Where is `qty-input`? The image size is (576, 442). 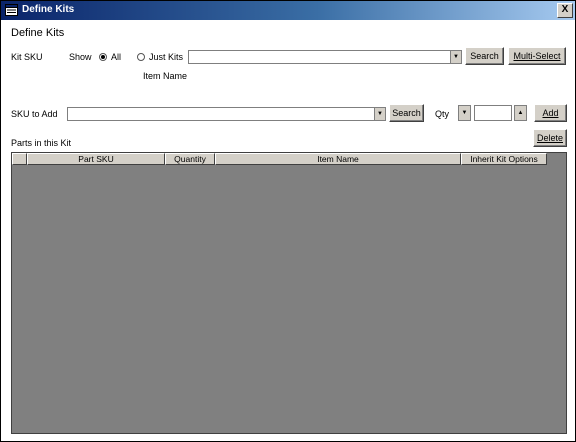 qty-input is located at coordinates (493, 113).